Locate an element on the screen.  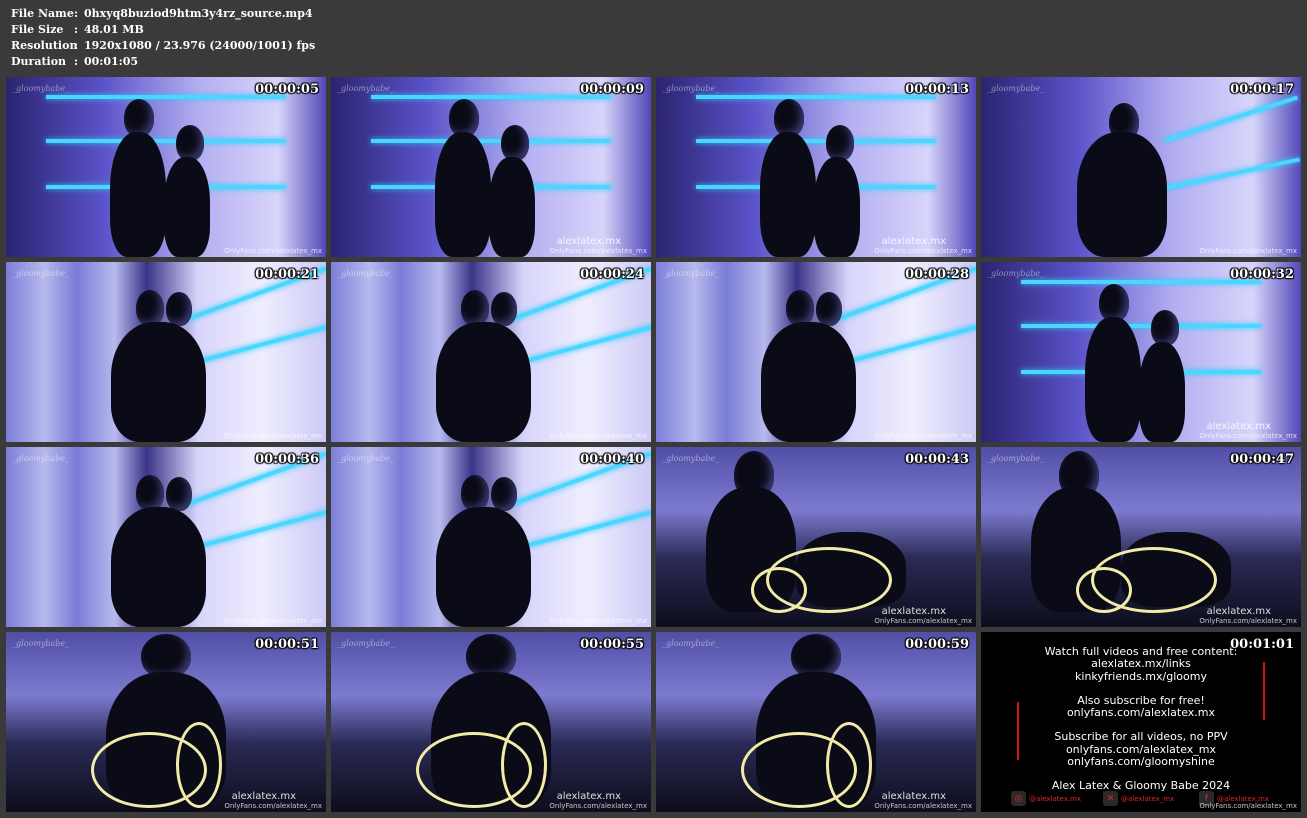
file-size-value: 48.01 MB is located at coordinates (114, 29).